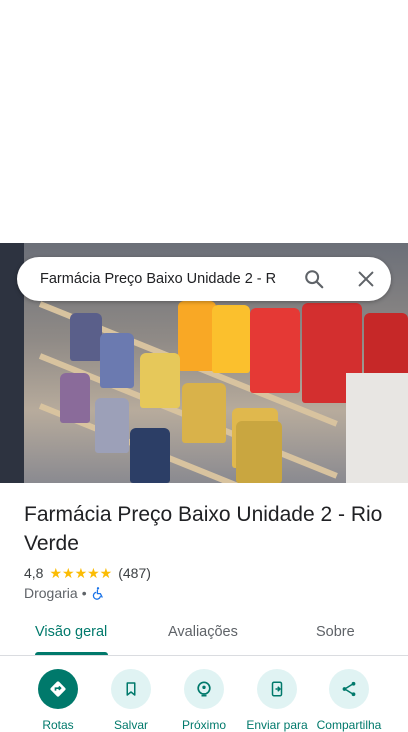 The image size is (408, 732). What do you see at coordinates (335, 632) in the screenshot?
I see `tab-about: Sobre` at bounding box center [335, 632].